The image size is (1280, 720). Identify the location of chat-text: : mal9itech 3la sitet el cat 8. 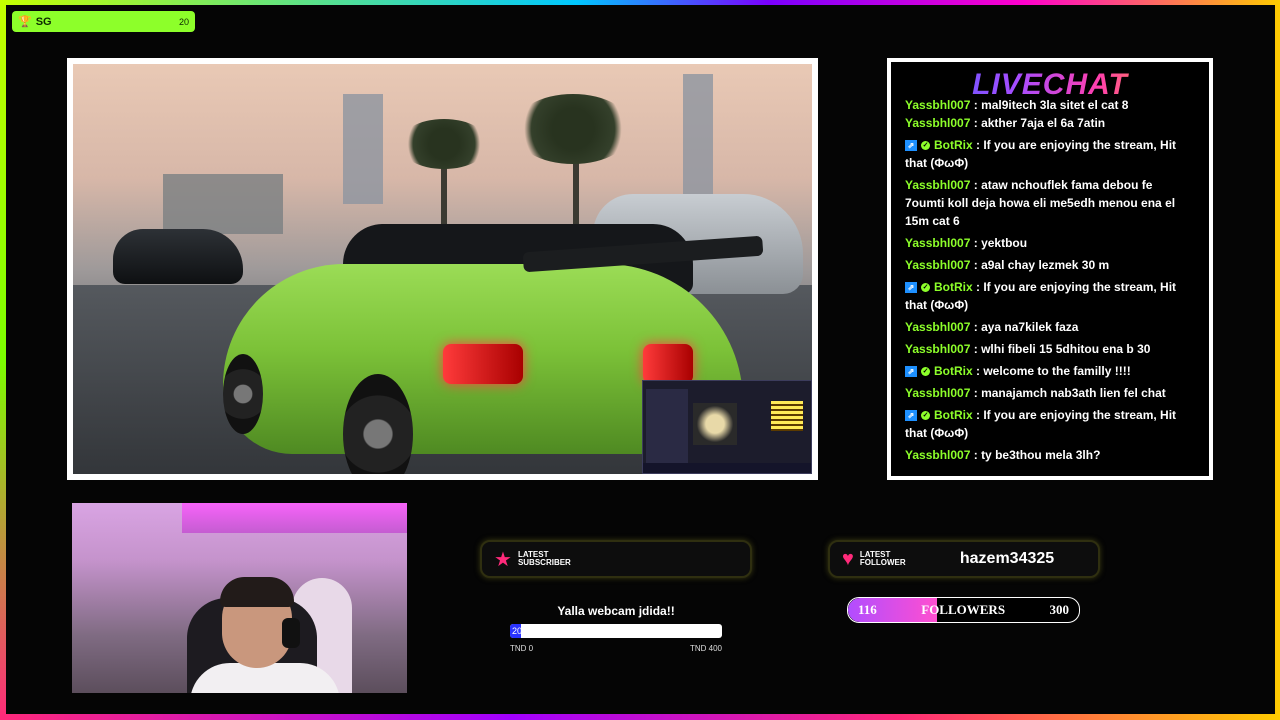
(1051, 104).